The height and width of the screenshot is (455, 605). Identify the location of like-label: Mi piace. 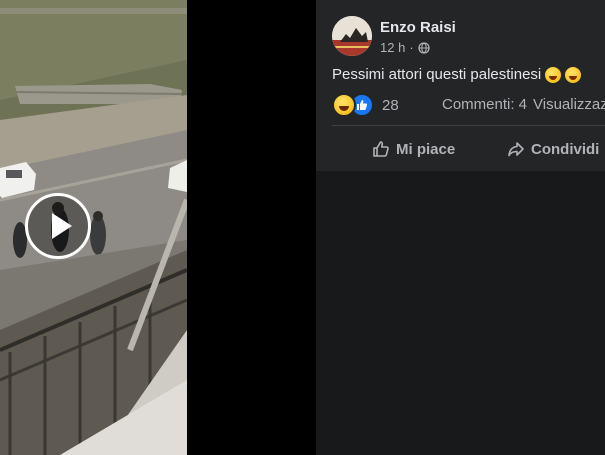
(426, 149).